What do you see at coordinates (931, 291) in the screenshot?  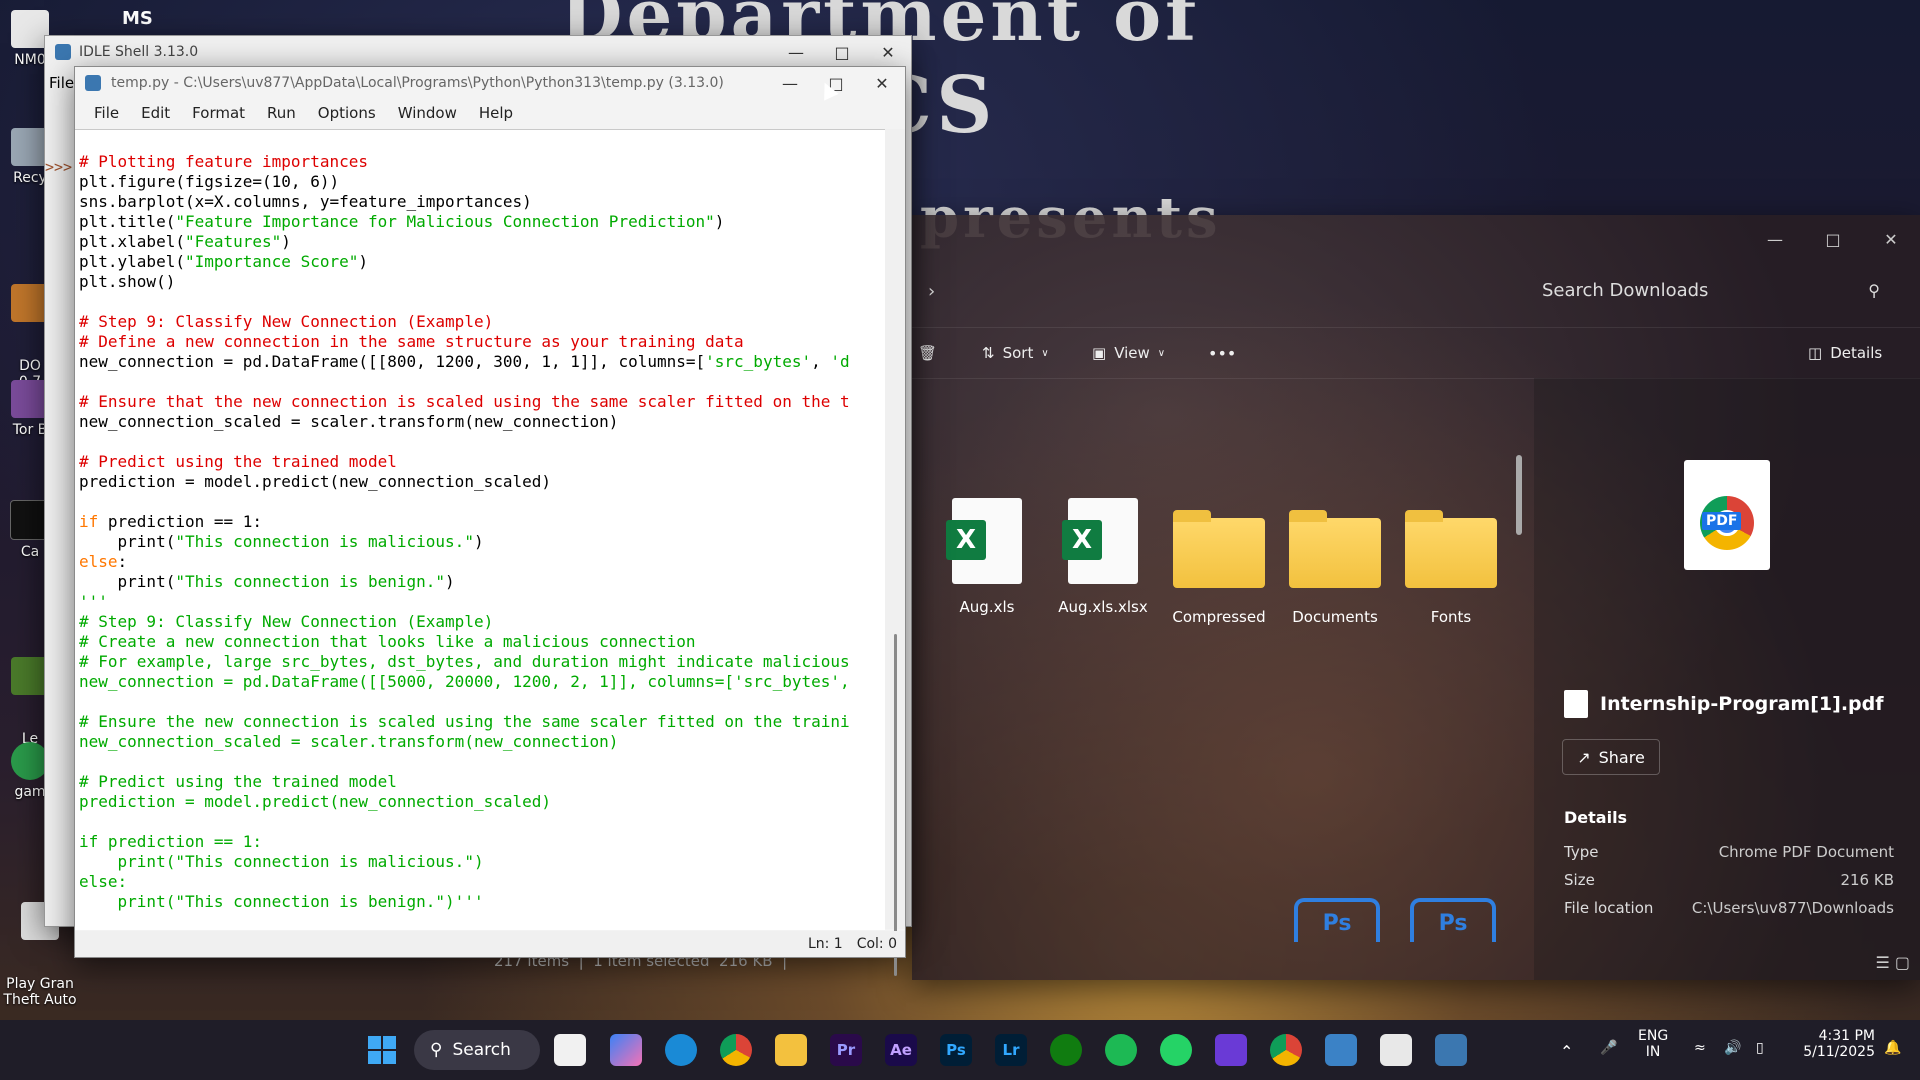 I see `chevron-right-icon: ›` at bounding box center [931, 291].